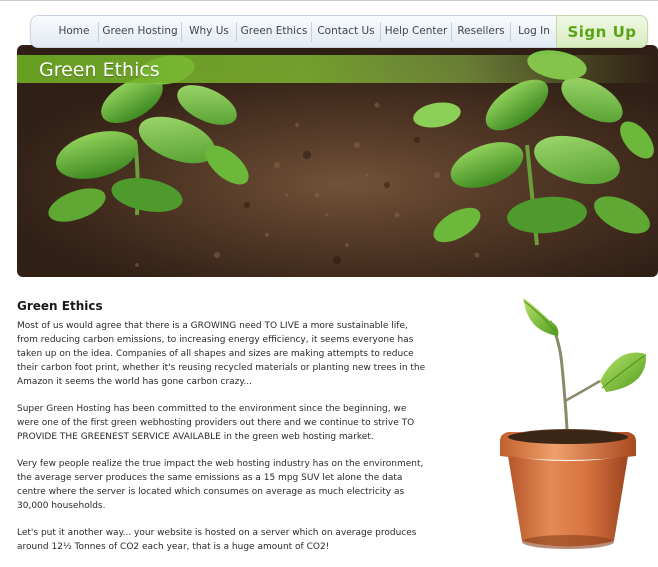  Describe the element at coordinates (602, 31) in the screenshot. I see `sign-up-button: Sign Up` at that location.